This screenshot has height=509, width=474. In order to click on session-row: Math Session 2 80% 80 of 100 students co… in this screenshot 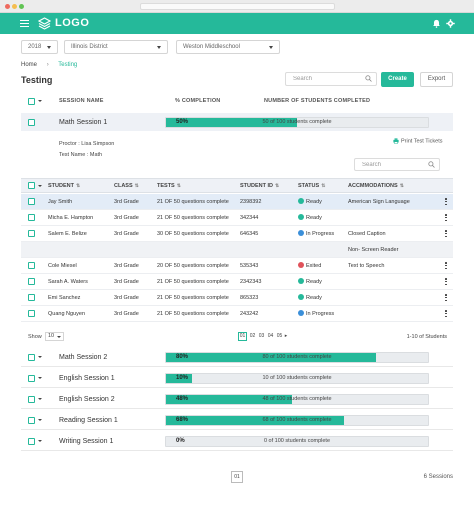, I will do `click(237, 357)`.